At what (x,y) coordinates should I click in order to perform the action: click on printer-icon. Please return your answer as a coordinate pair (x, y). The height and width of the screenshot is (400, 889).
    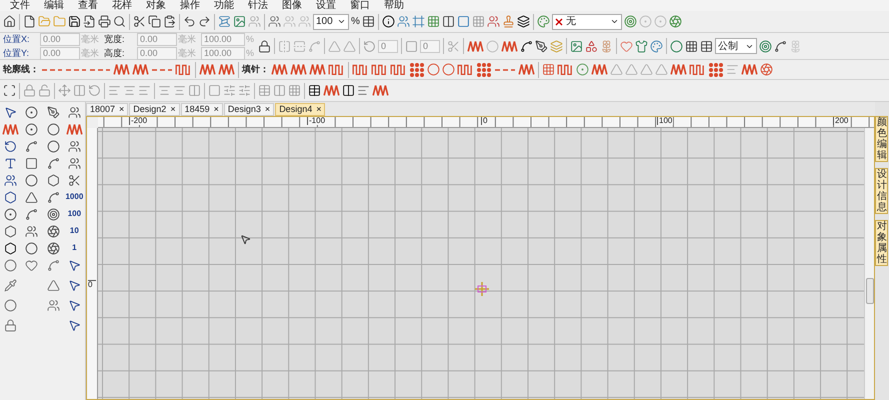
    Looking at the image, I should click on (104, 21).